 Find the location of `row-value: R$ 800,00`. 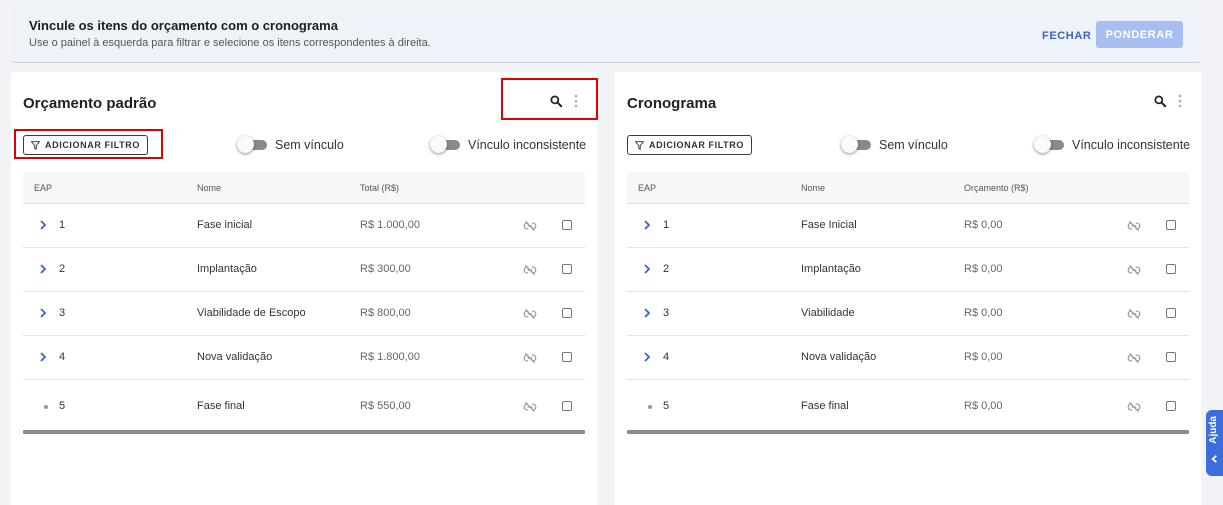

row-value: R$ 800,00 is located at coordinates (385, 313).